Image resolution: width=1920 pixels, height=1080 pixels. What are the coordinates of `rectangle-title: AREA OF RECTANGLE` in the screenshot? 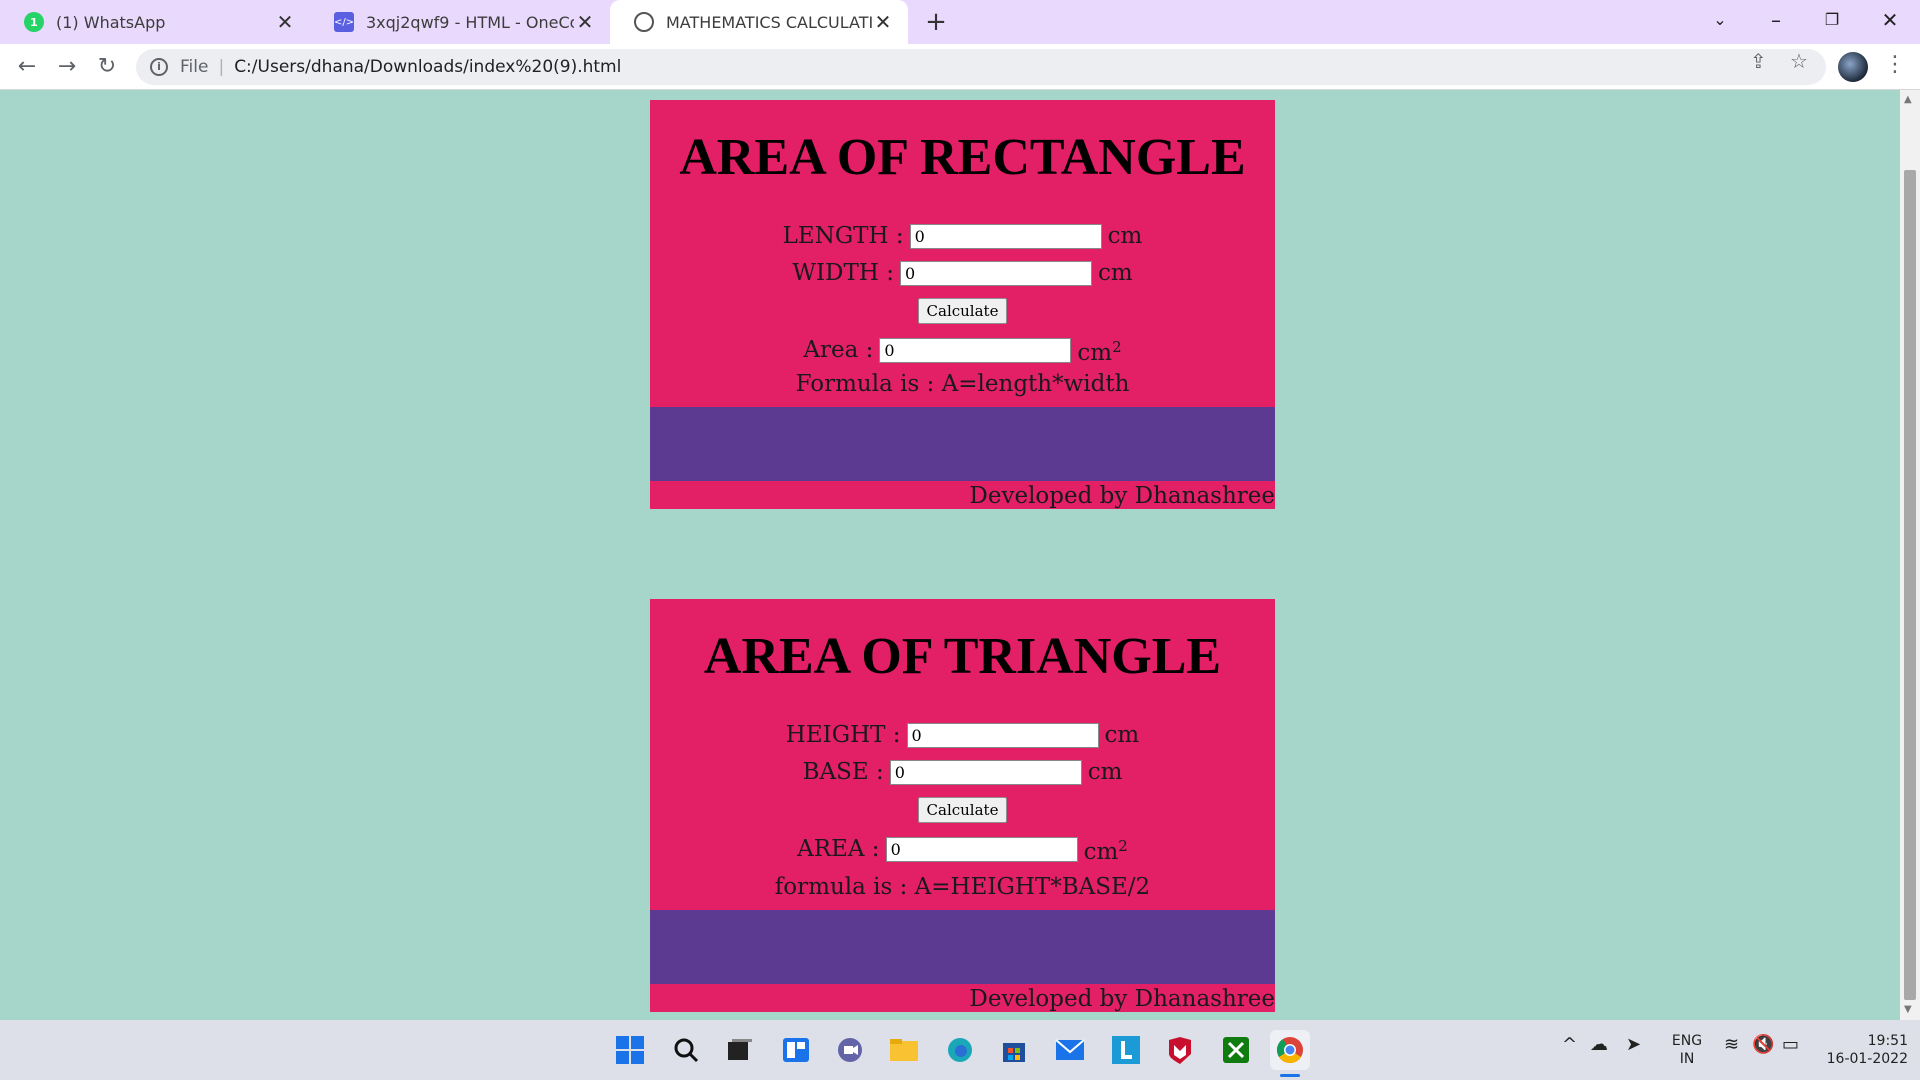 It's located at (962, 157).